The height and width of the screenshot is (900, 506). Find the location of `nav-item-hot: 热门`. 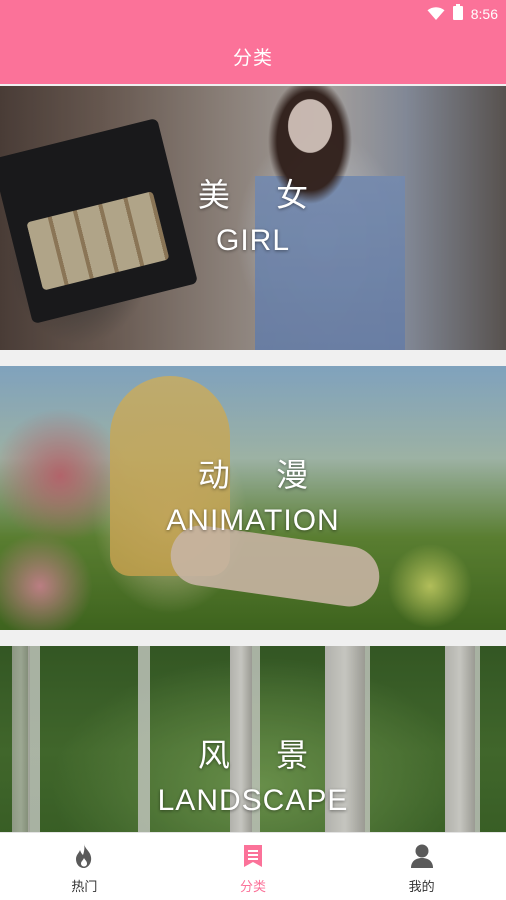

nav-item-hot: 热门 is located at coordinates (84, 866).